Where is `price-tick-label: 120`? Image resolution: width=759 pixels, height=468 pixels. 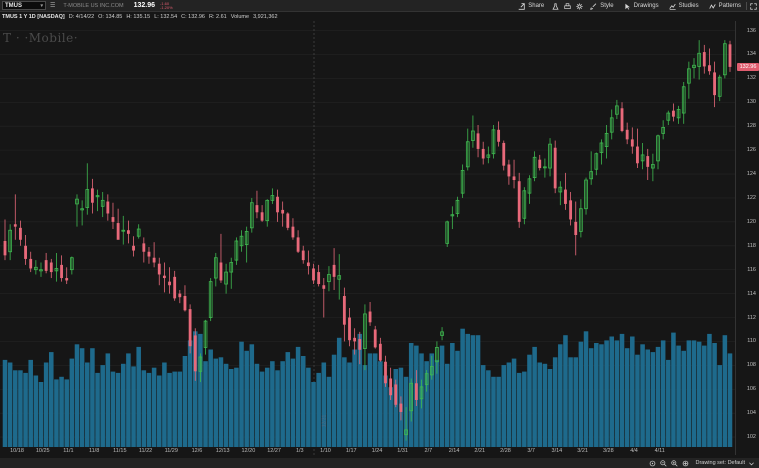
price-tick-label: 120 is located at coordinates (751, 221).